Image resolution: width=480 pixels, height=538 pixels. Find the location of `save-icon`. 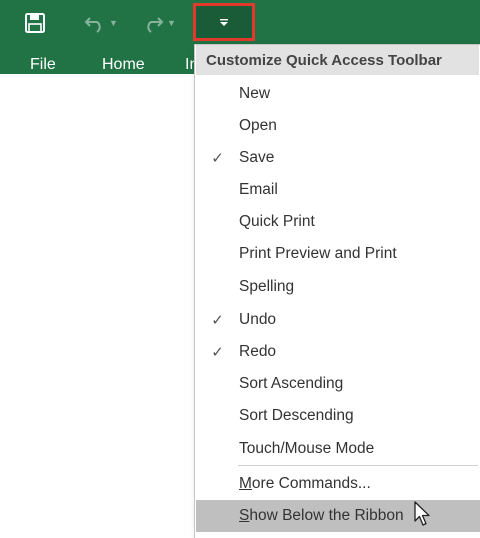

save-icon is located at coordinates (35, 23).